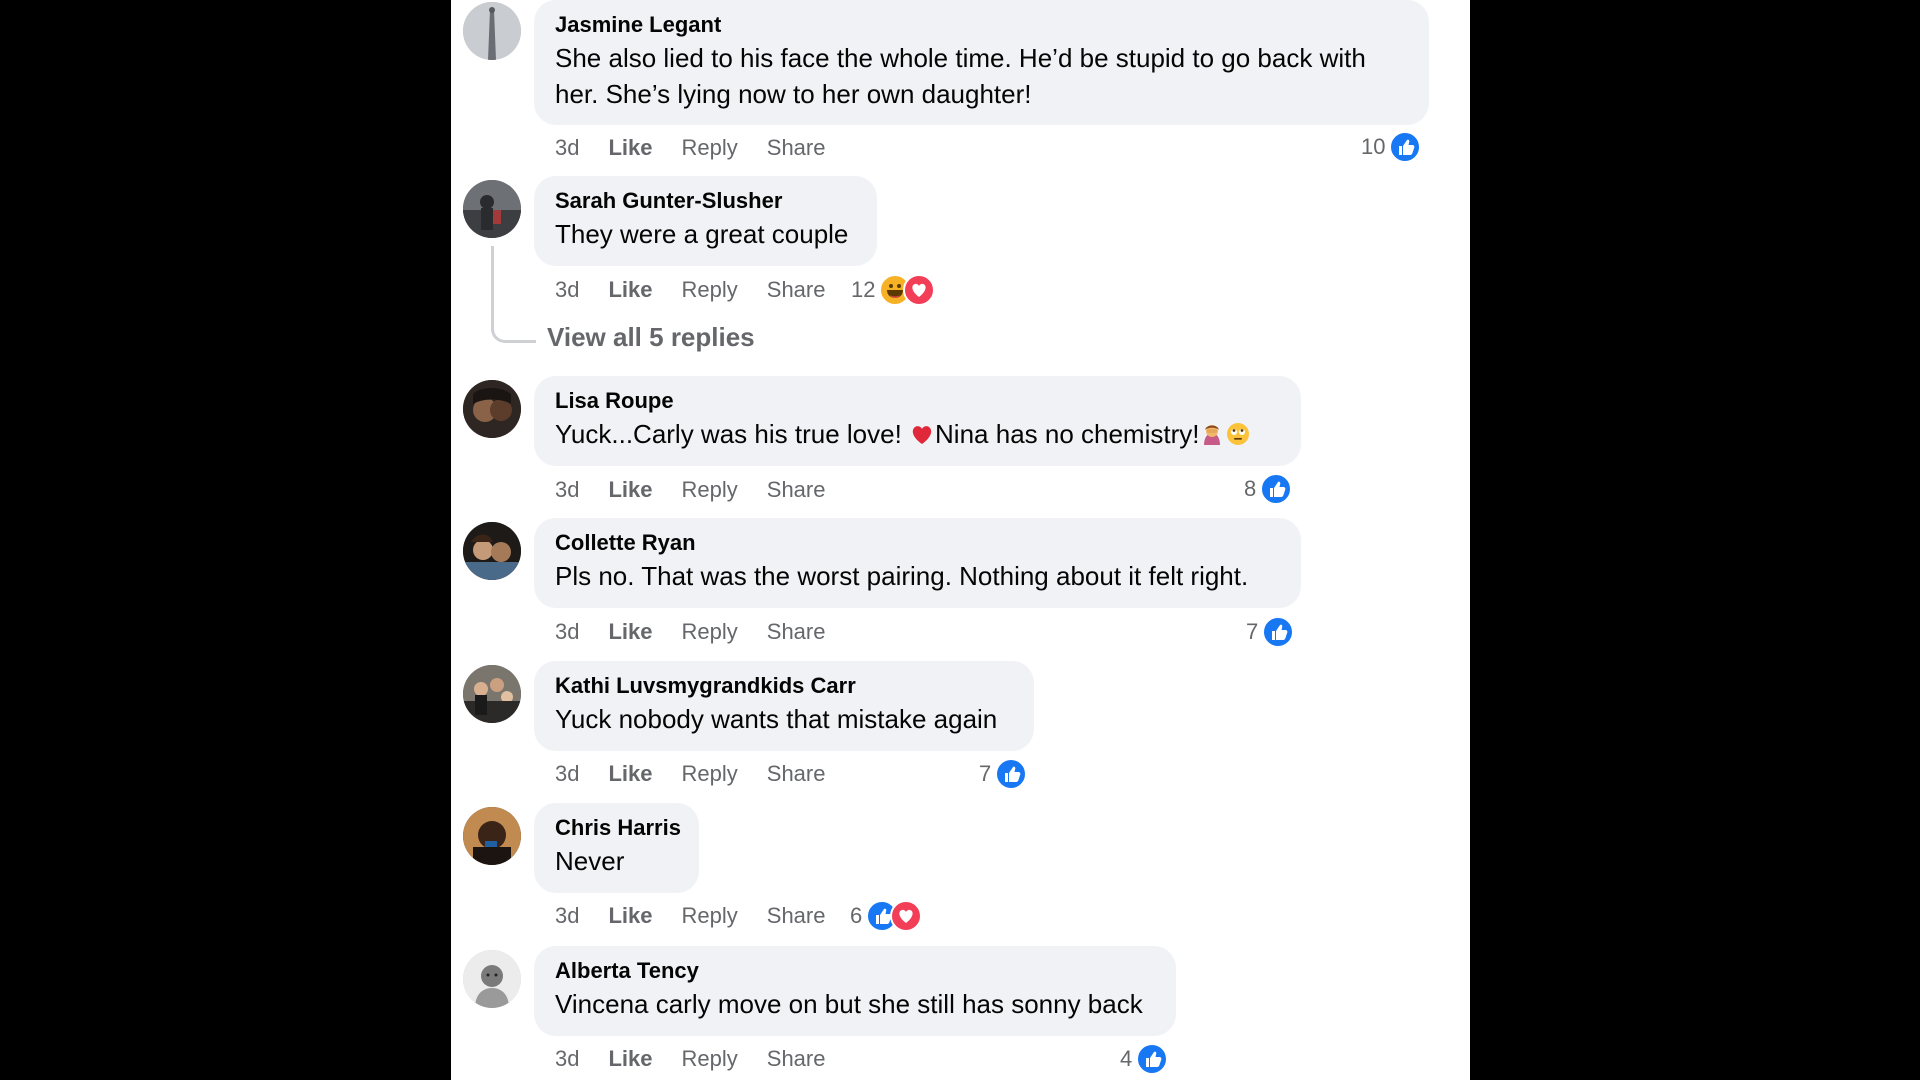  I want to click on avatar-kathi-luvsmygrandkids-carr, so click(492, 694).